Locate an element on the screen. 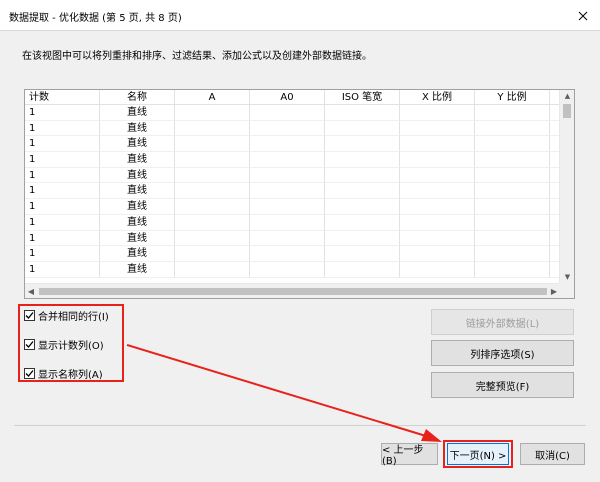  grid-header: 计数 名称 A A0 ISO 笔宽 X 比例 Y 比例 is located at coordinates (292, 97).